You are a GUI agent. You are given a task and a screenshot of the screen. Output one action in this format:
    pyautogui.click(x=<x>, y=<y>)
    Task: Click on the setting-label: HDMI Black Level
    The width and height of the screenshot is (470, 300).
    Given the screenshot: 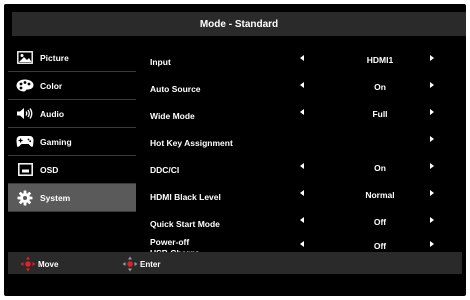 What is the action you would take?
    pyautogui.click(x=185, y=197)
    